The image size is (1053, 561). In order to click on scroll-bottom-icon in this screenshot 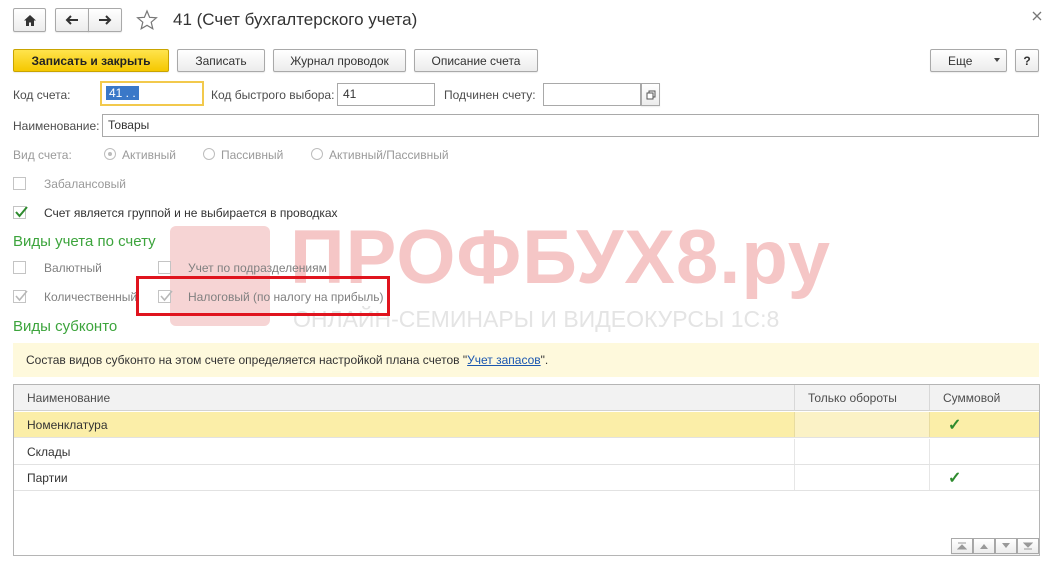, I will do `click(1028, 546)`.